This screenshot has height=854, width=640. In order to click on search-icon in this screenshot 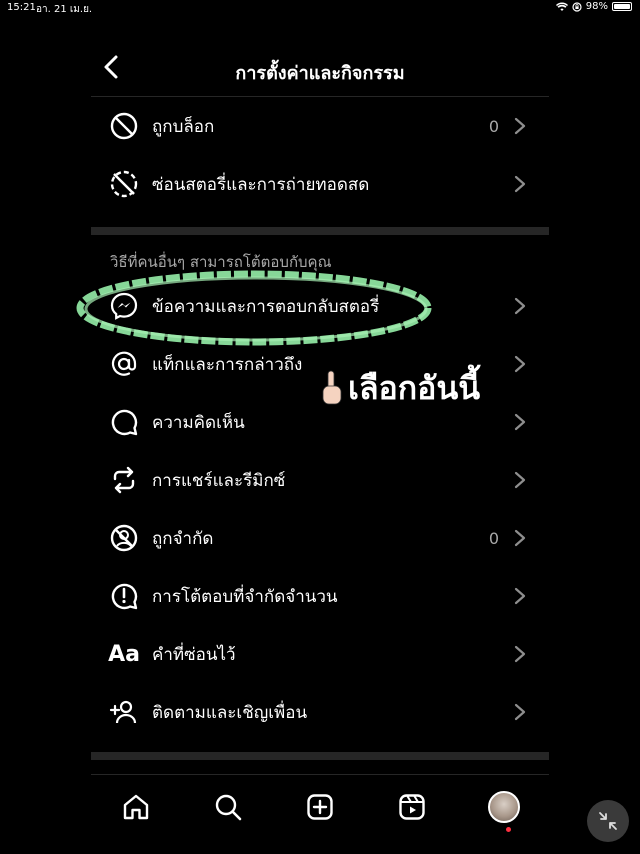, I will do `click(228, 807)`.